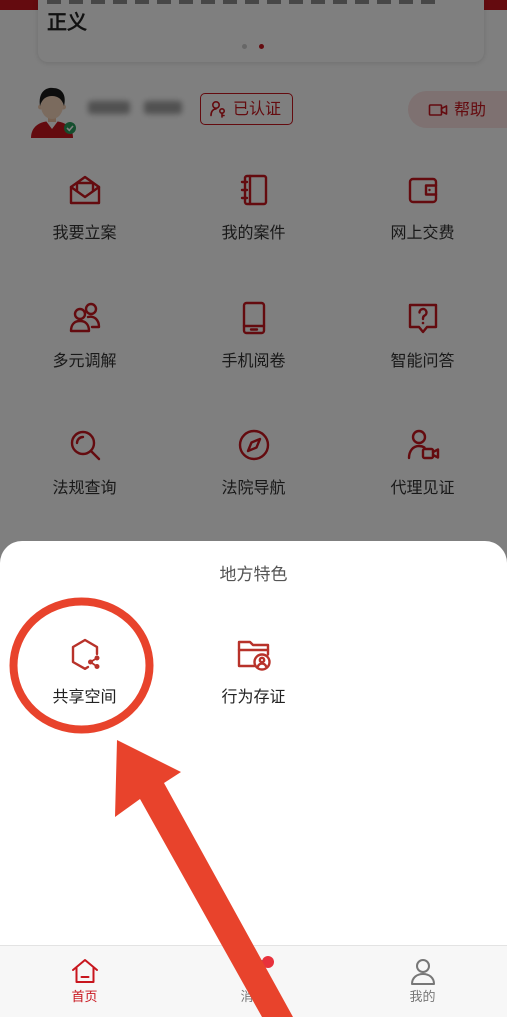 The width and height of the screenshot is (507, 1017). I want to click on user-icon, so click(422, 972).